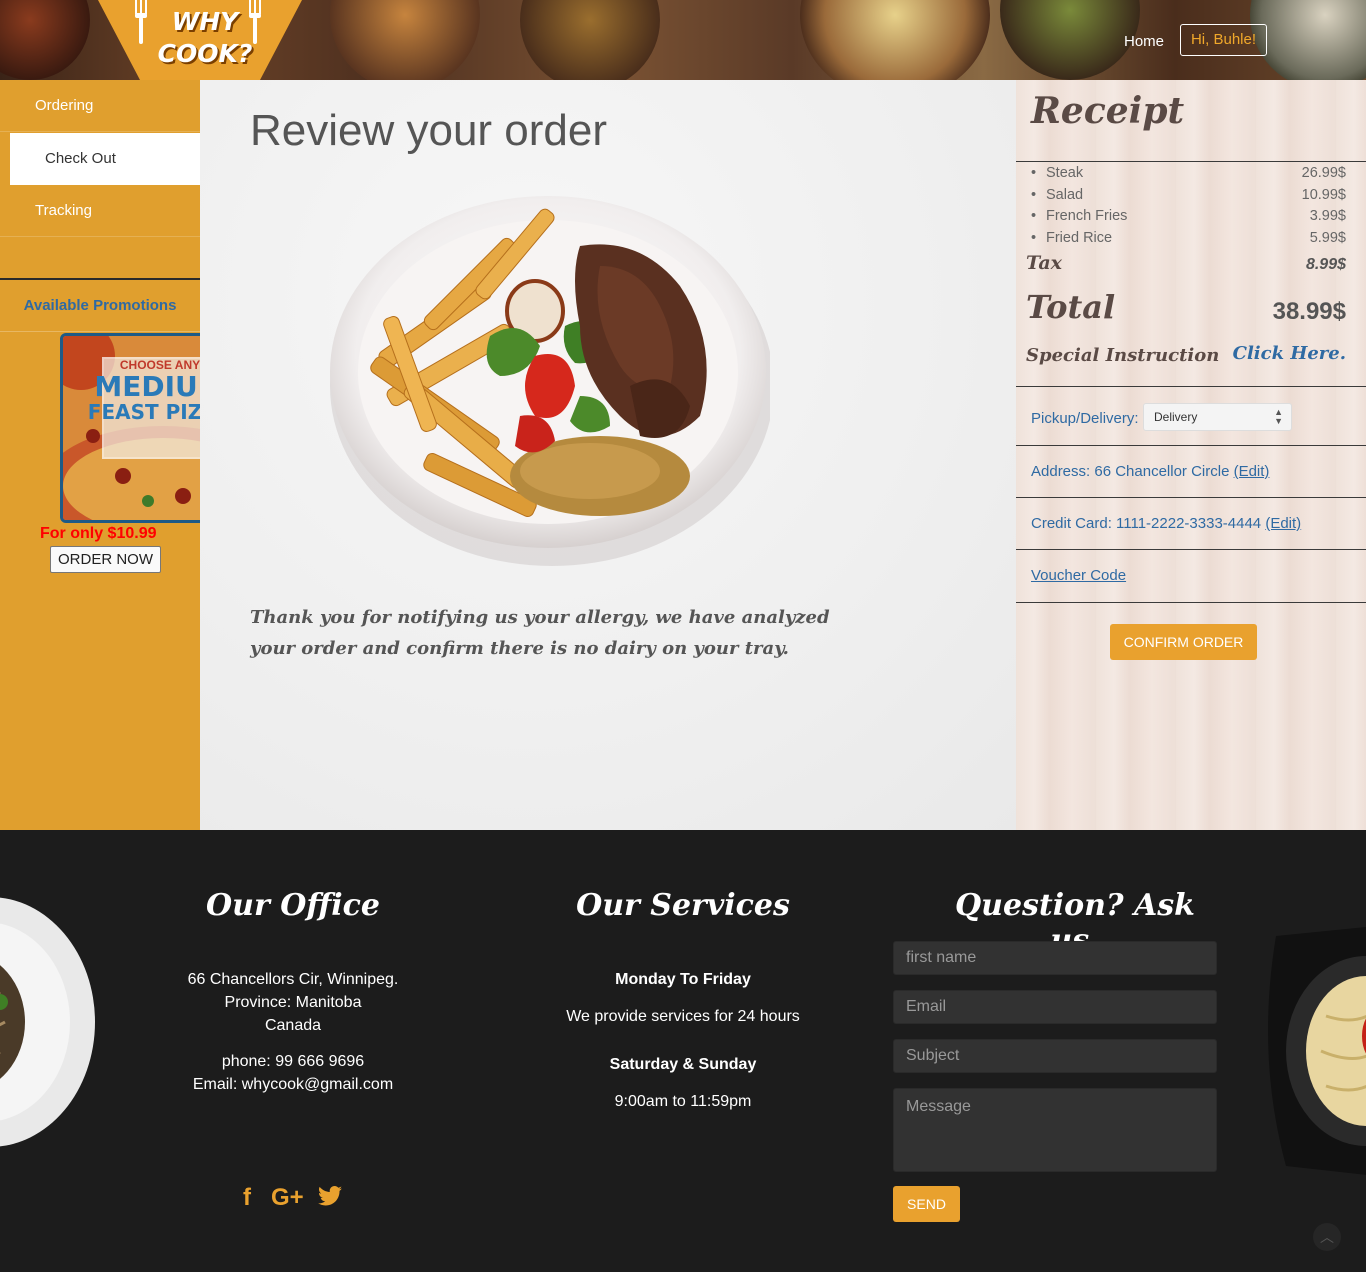 This screenshot has height=1272, width=1366. Describe the element at coordinates (1217, 417) in the screenshot. I see `pickup-delivery-select: Delivery ▲ ▼` at that location.